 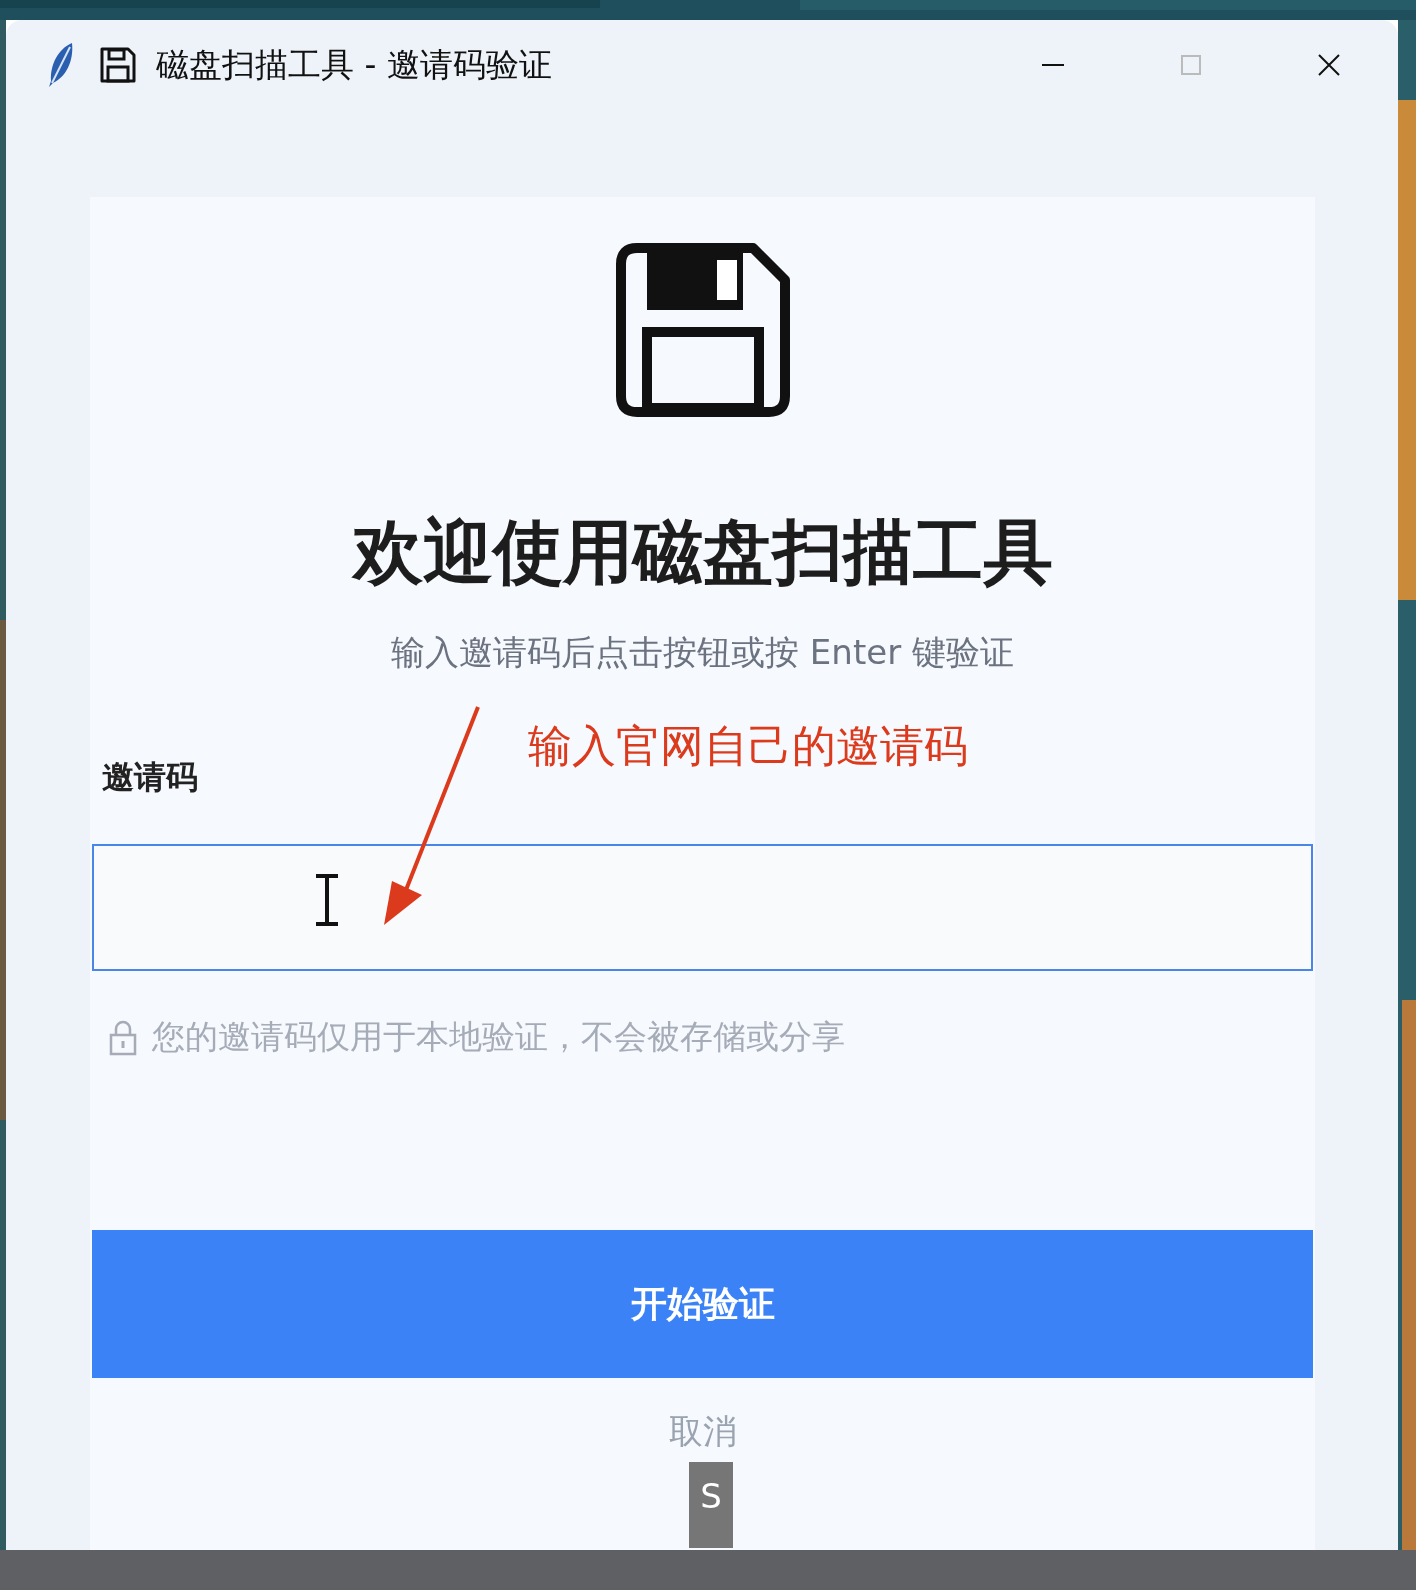 I want to click on instruction-text: 输入邀请码后点击按钮或按 Enter 键验证, so click(x=702, y=652).